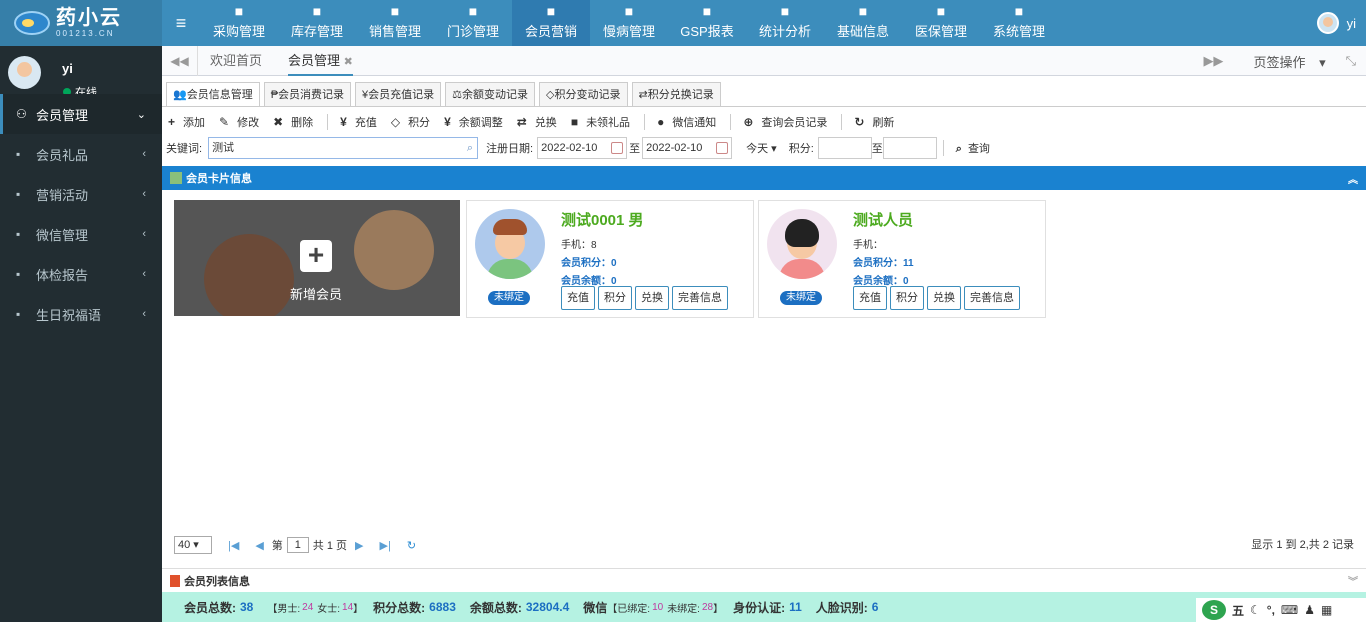 Image resolution: width=1366 pixels, height=622 pixels. I want to click on nav-item-10: ■ 系统管理, so click(1019, 23).